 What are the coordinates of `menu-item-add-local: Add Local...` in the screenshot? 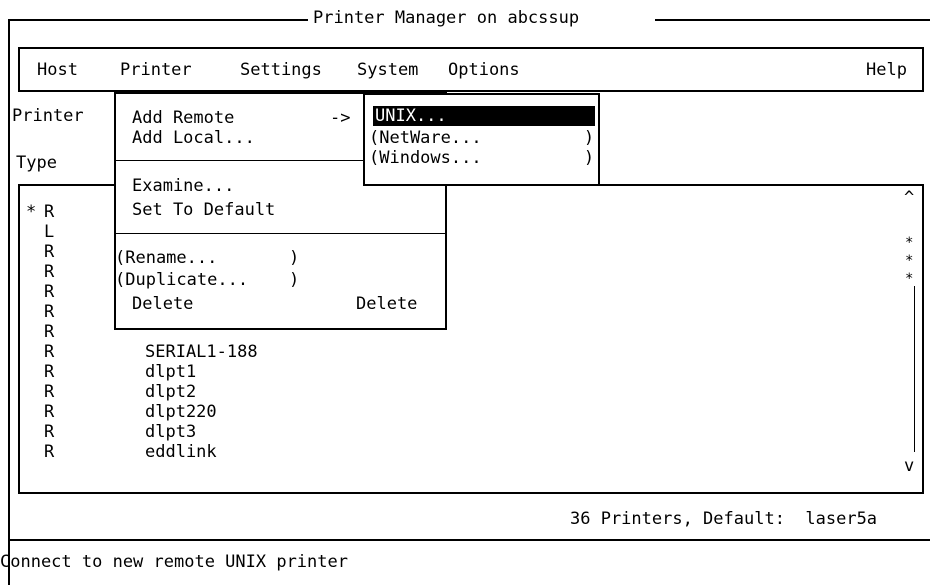 It's located at (193, 138).